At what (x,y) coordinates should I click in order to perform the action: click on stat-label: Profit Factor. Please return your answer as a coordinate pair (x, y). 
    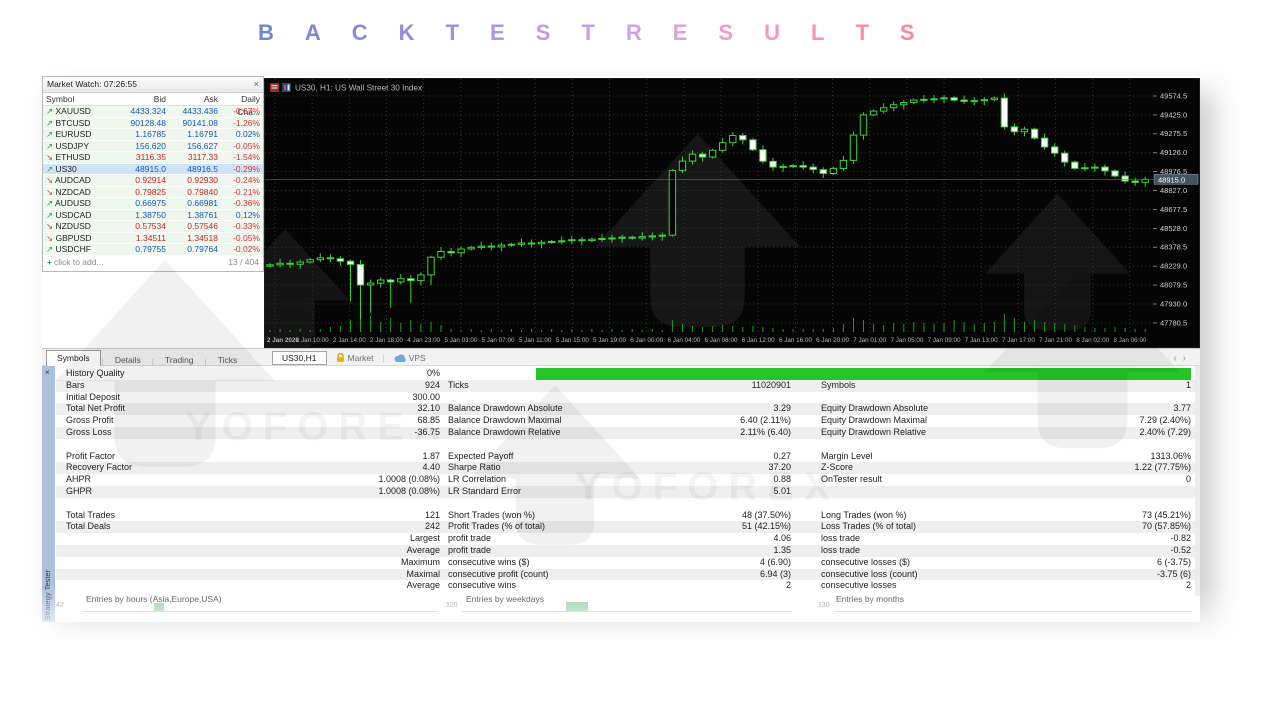
    Looking at the image, I should click on (91, 455).